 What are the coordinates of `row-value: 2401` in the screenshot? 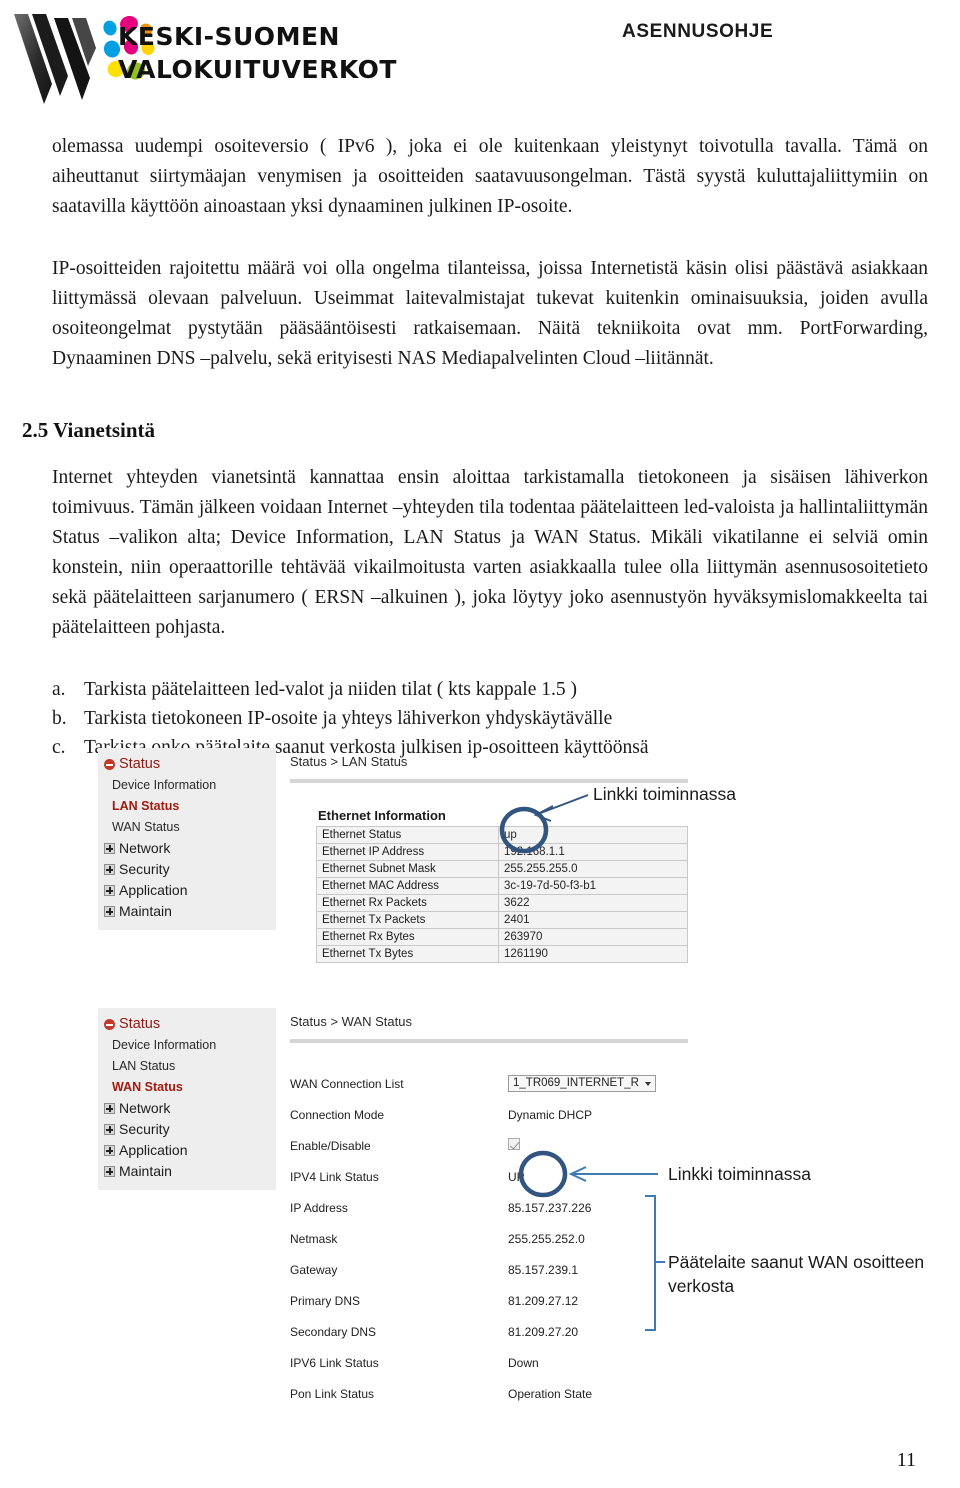 It's located at (593, 920).